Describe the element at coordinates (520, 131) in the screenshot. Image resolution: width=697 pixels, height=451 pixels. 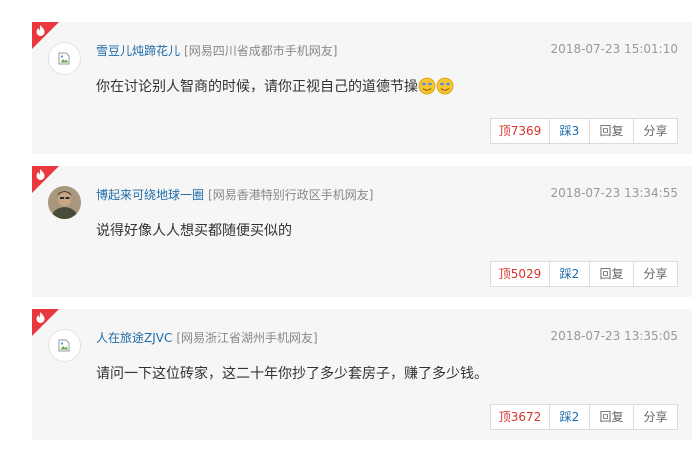
I see `upvote-button: 顶7369` at that location.